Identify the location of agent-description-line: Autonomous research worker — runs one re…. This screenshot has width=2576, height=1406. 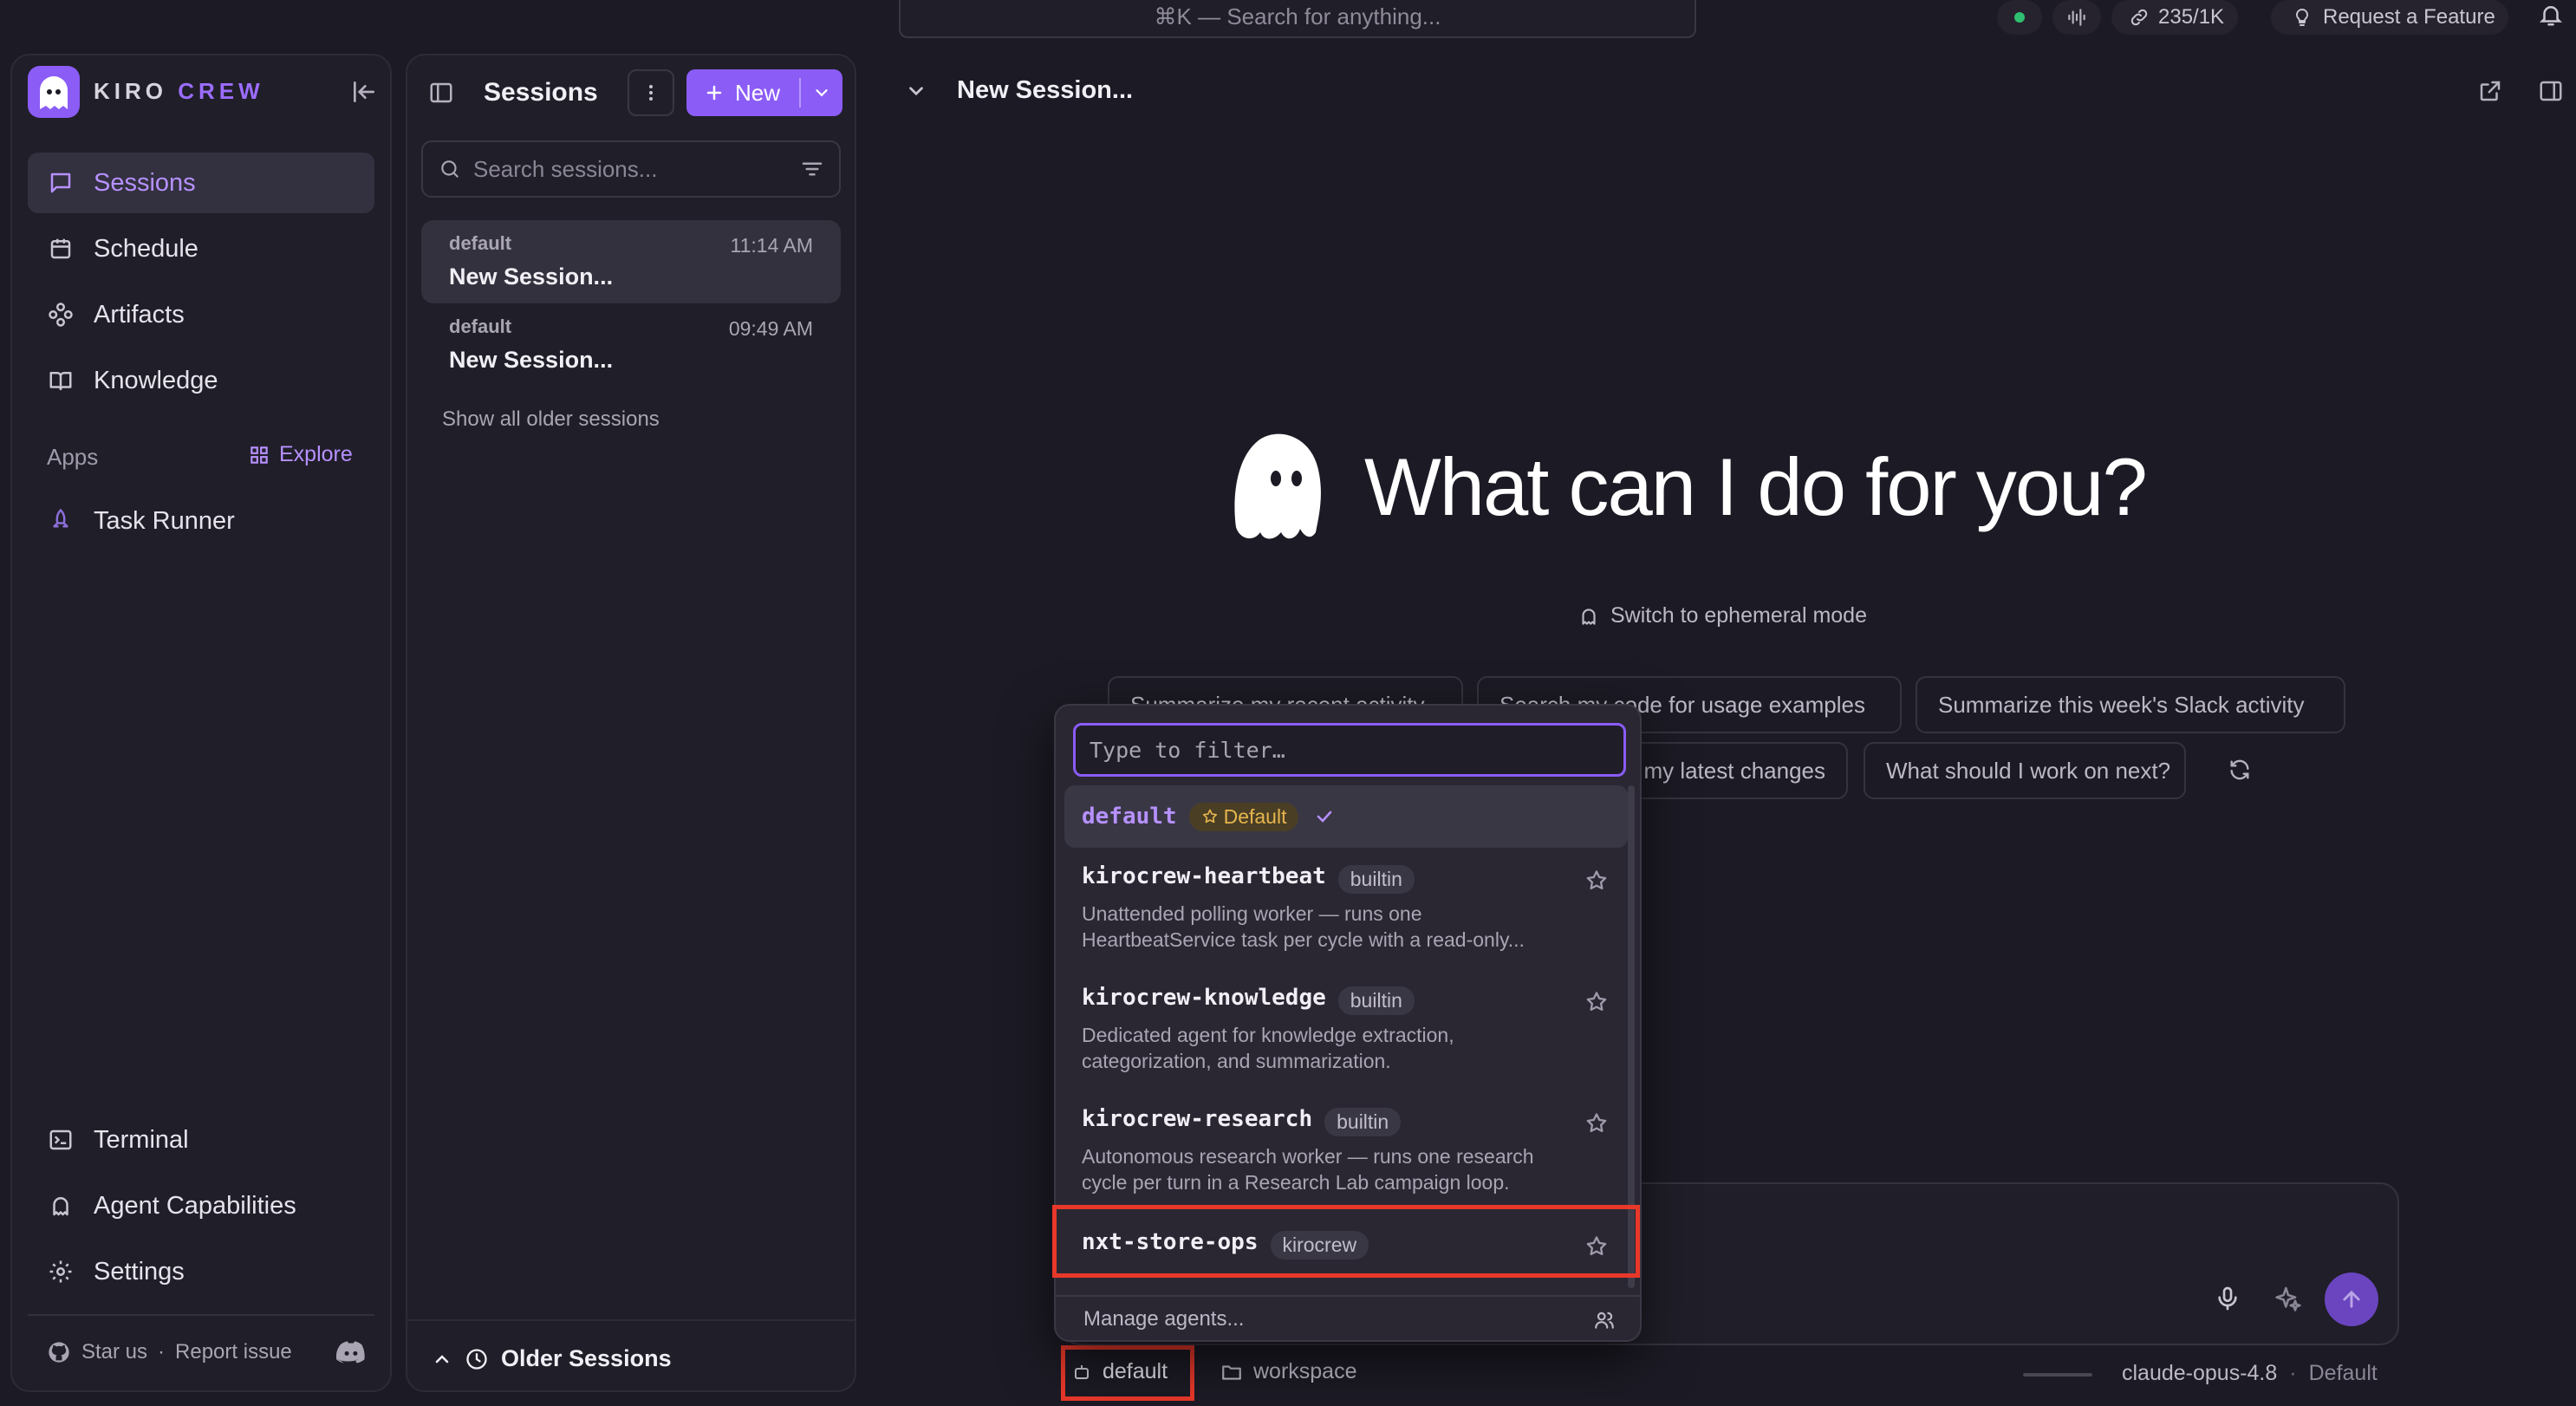
(1308, 1156).